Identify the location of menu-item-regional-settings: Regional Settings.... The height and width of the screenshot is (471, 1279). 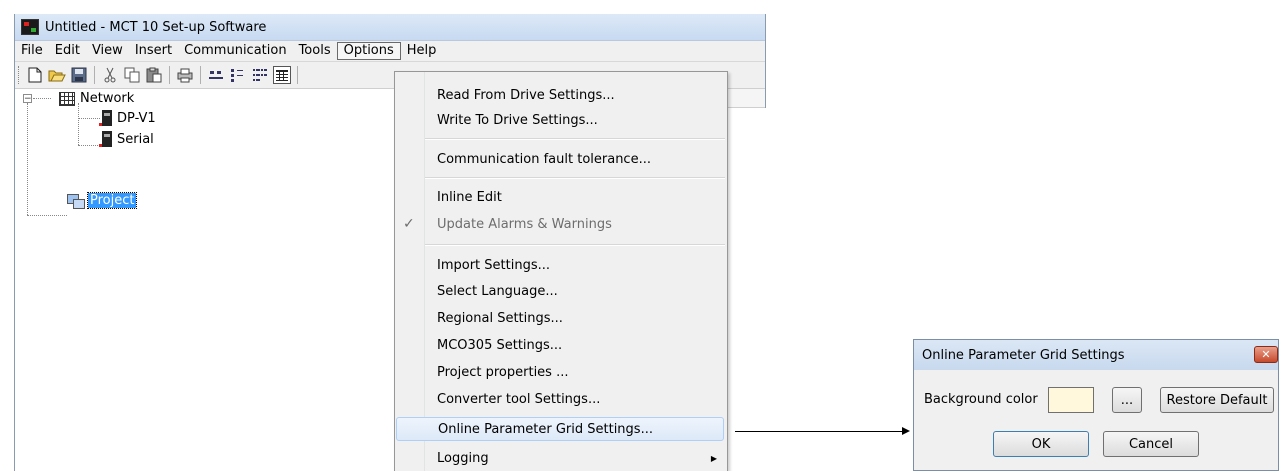
(561, 318).